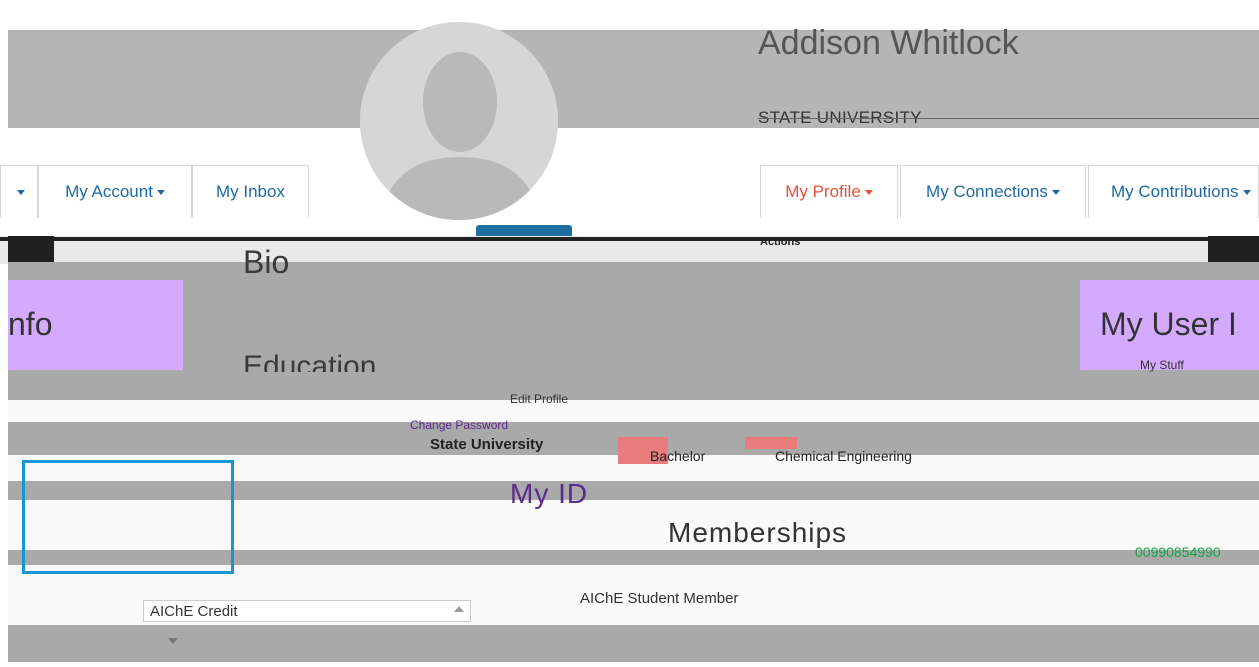 The width and height of the screenshot is (1259, 667). Describe the element at coordinates (1178, 552) in the screenshot. I see `member-id-number: 00990854990` at that location.